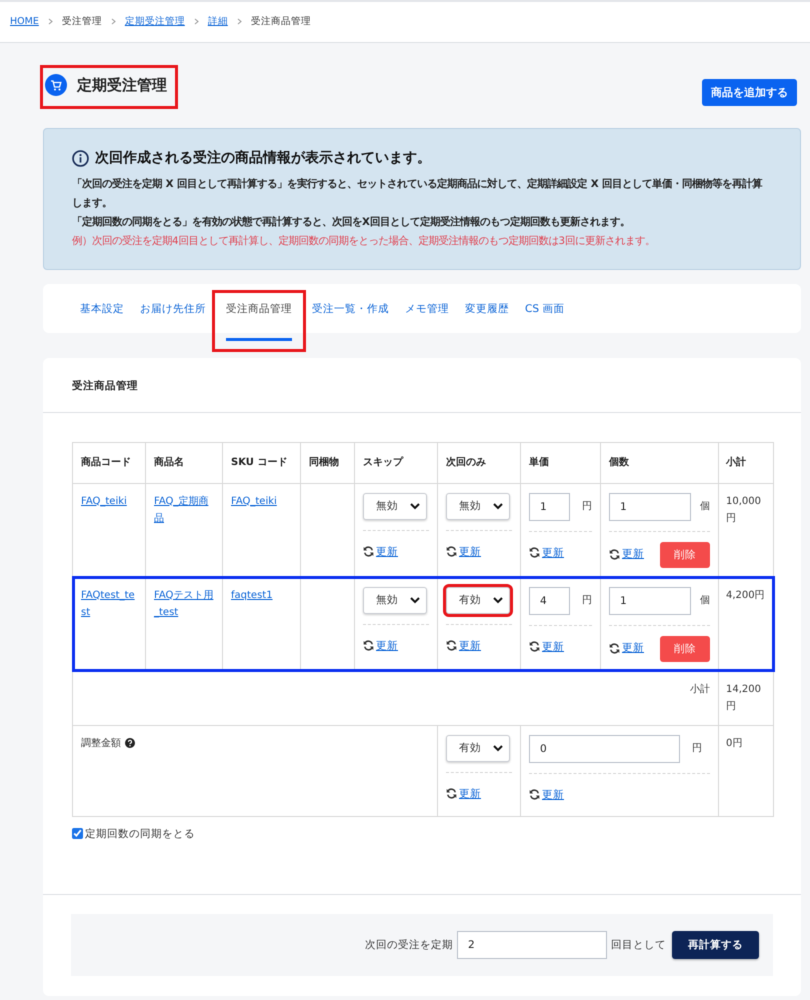 This screenshot has height=1000, width=810. I want to click on cart-icon, so click(56, 85).